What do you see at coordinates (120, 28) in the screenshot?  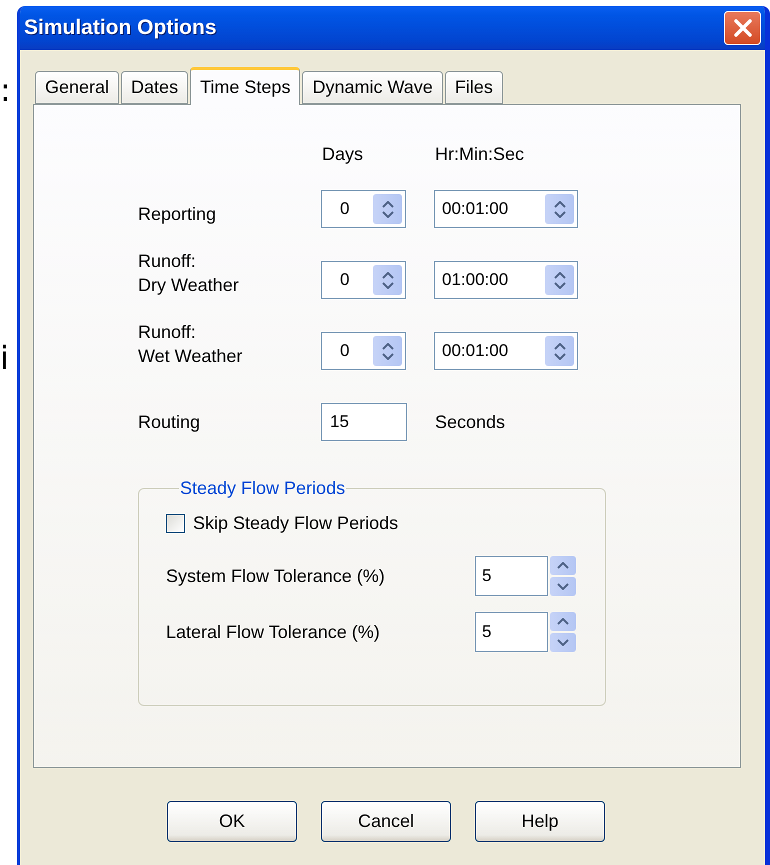 I see `window-title: Simulation Options` at bounding box center [120, 28].